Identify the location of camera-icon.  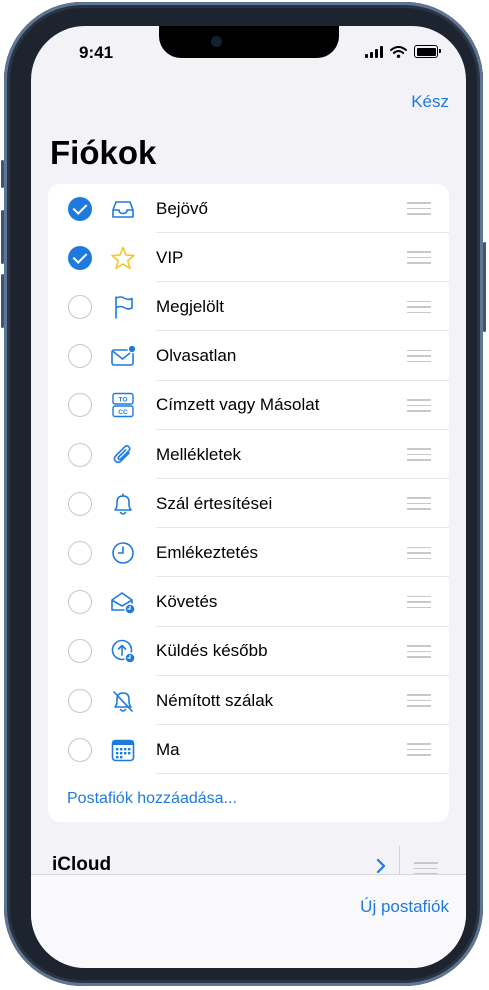
(216, 41).